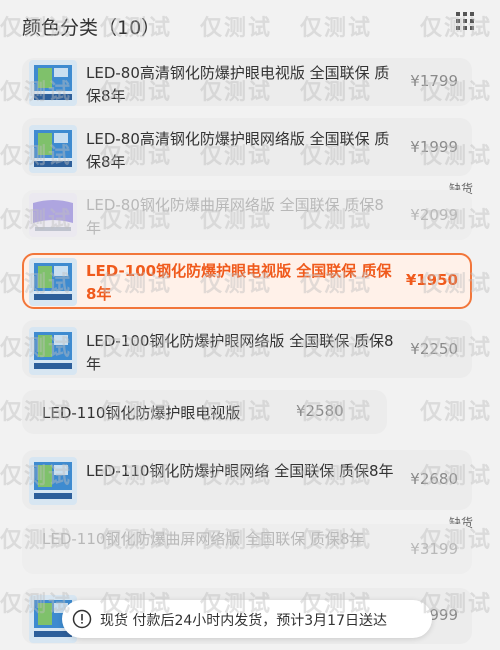  Describe the element at coordinates (320, 411) in the screenshot. I see `option-price: ¥2580` at that location.